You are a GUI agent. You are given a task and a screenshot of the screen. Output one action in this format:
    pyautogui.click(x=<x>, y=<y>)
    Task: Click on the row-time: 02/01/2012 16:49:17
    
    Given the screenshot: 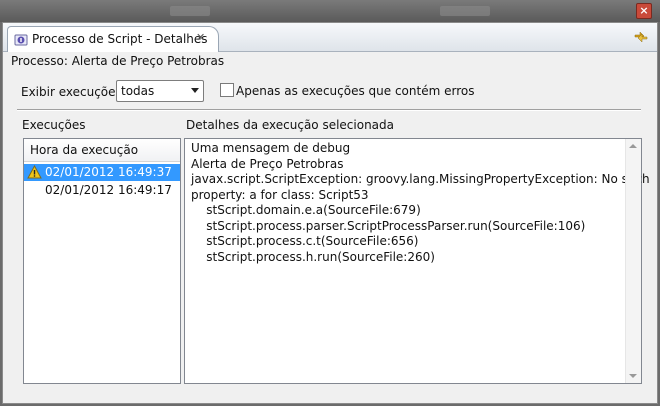 What is the action you would take?
    pyautogui.click(x=108, y=190)
    